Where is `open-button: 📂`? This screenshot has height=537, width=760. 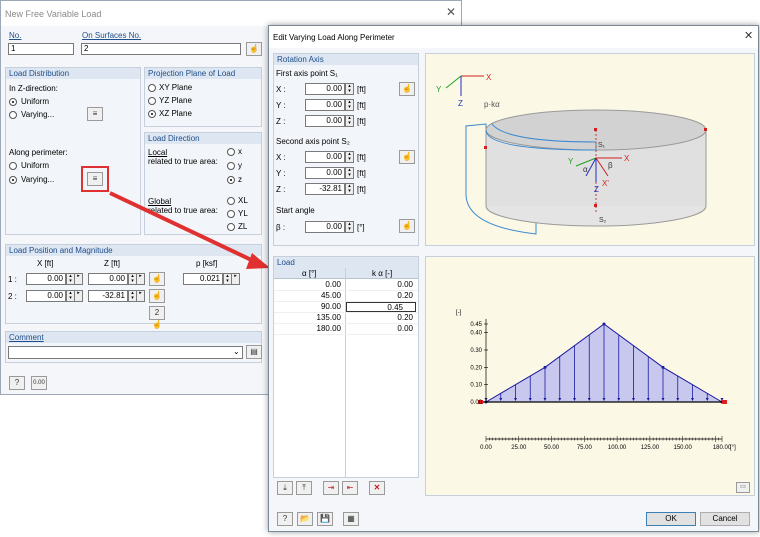
open-button: 📂 is located at coordinates (305, 519).